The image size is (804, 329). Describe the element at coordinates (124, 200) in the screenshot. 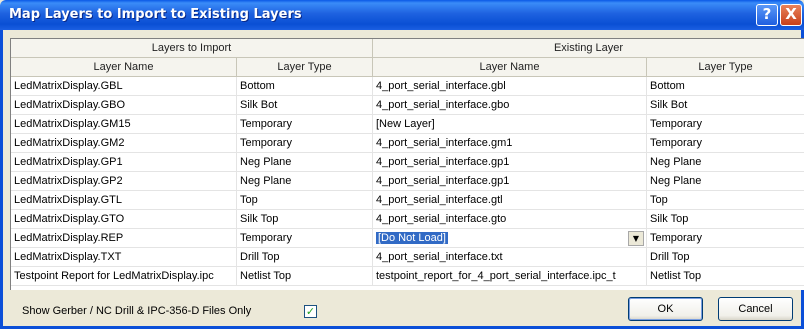

I see `cell-import-layer-name: LedMatrixDisplay.GTL` at that location.